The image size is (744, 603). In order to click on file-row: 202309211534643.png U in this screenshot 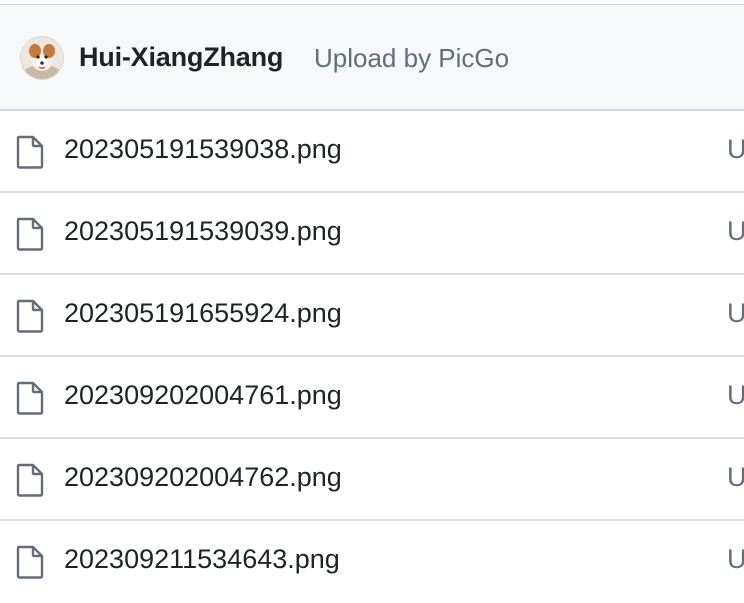, I will do `click(372, 562)`.